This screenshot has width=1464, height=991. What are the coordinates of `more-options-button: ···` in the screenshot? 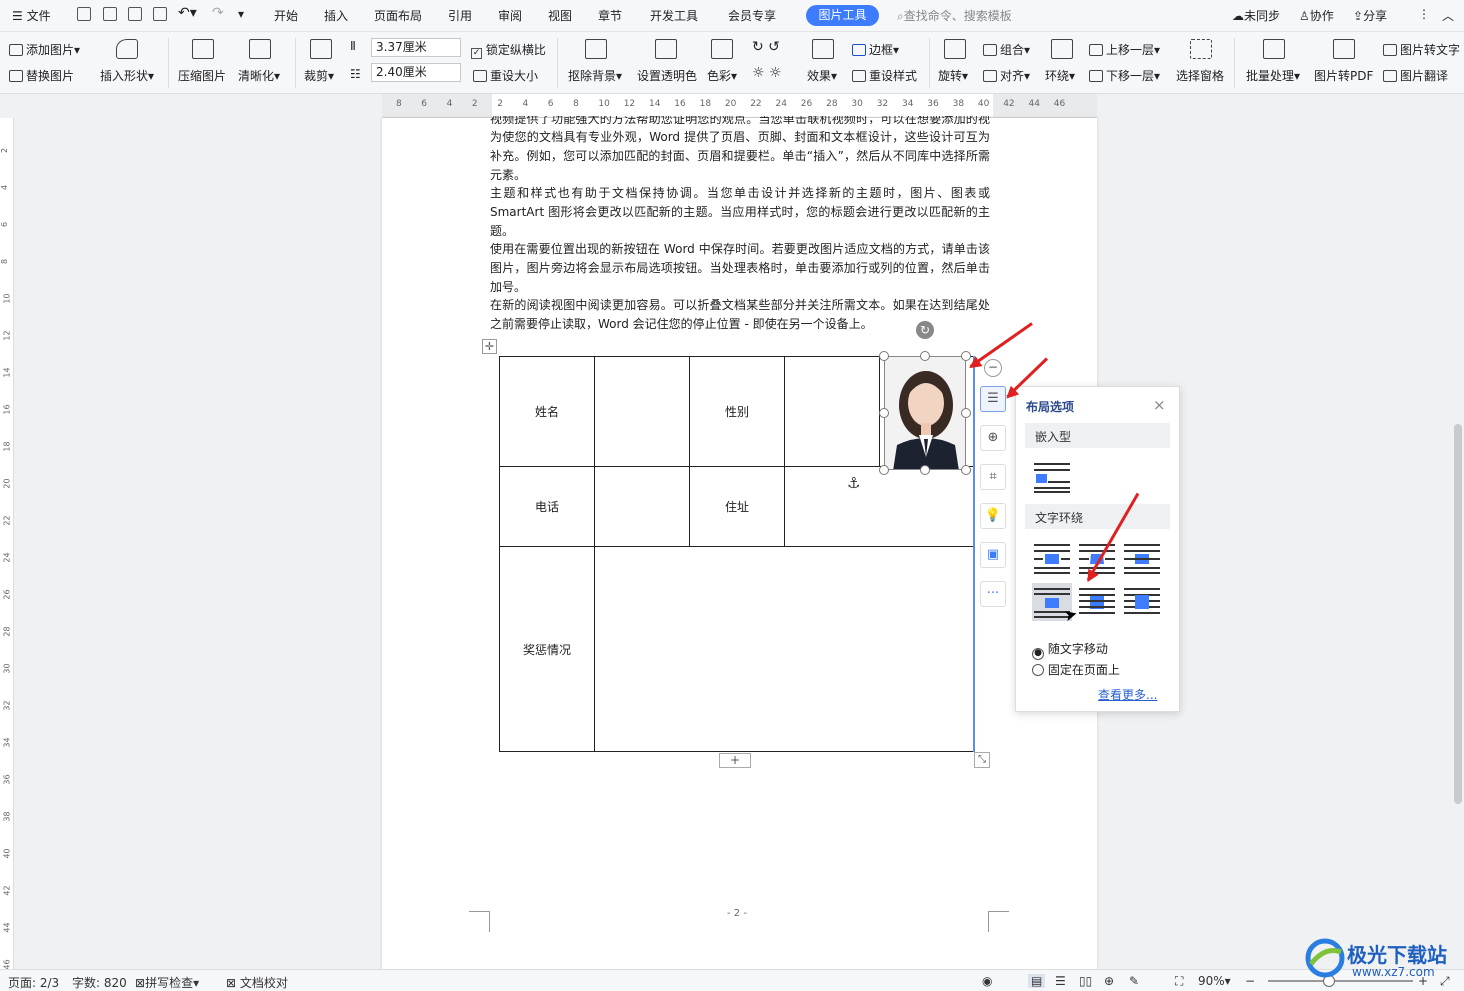 It's located at (993, 594).